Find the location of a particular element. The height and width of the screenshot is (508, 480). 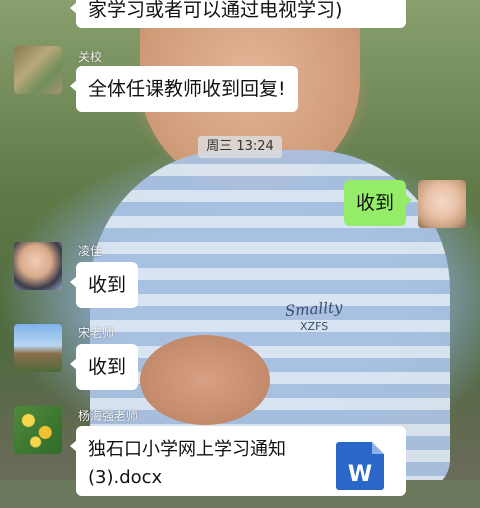

message-bubble-outgoing: 收到 is located at coordinates (378, 203).